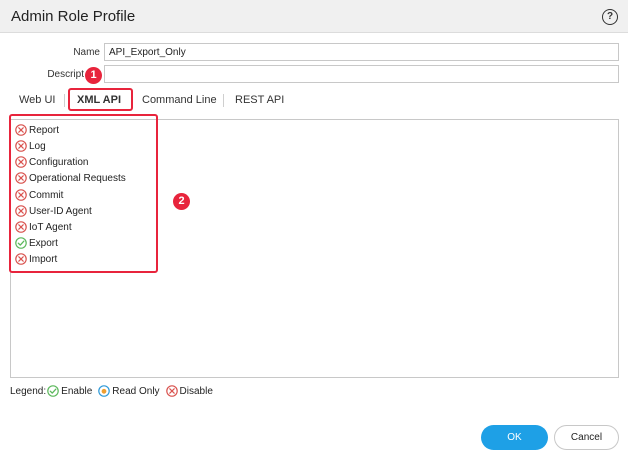 Image resolution: width=628 pixels, height=462 pixels. What do you see at coordinates (77, 391) in the screenshot?
I see `legend-enable-label: Enable` at bounding box center [77, 391].